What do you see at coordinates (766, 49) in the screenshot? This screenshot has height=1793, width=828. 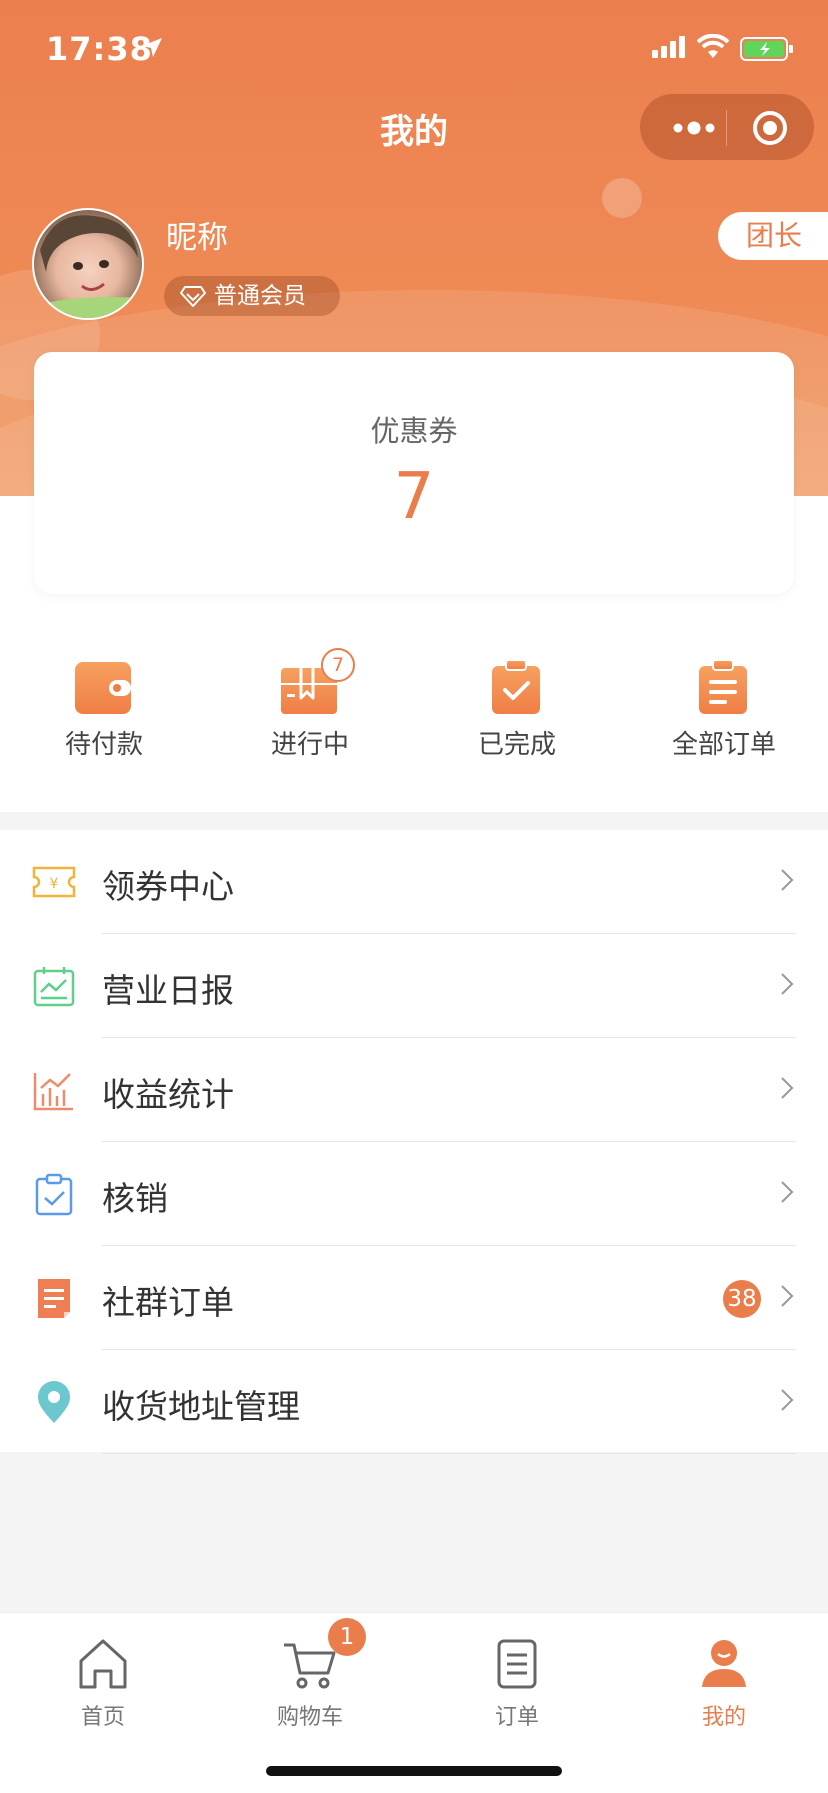 I see `battery-icon` at bounding box center [766, 49].